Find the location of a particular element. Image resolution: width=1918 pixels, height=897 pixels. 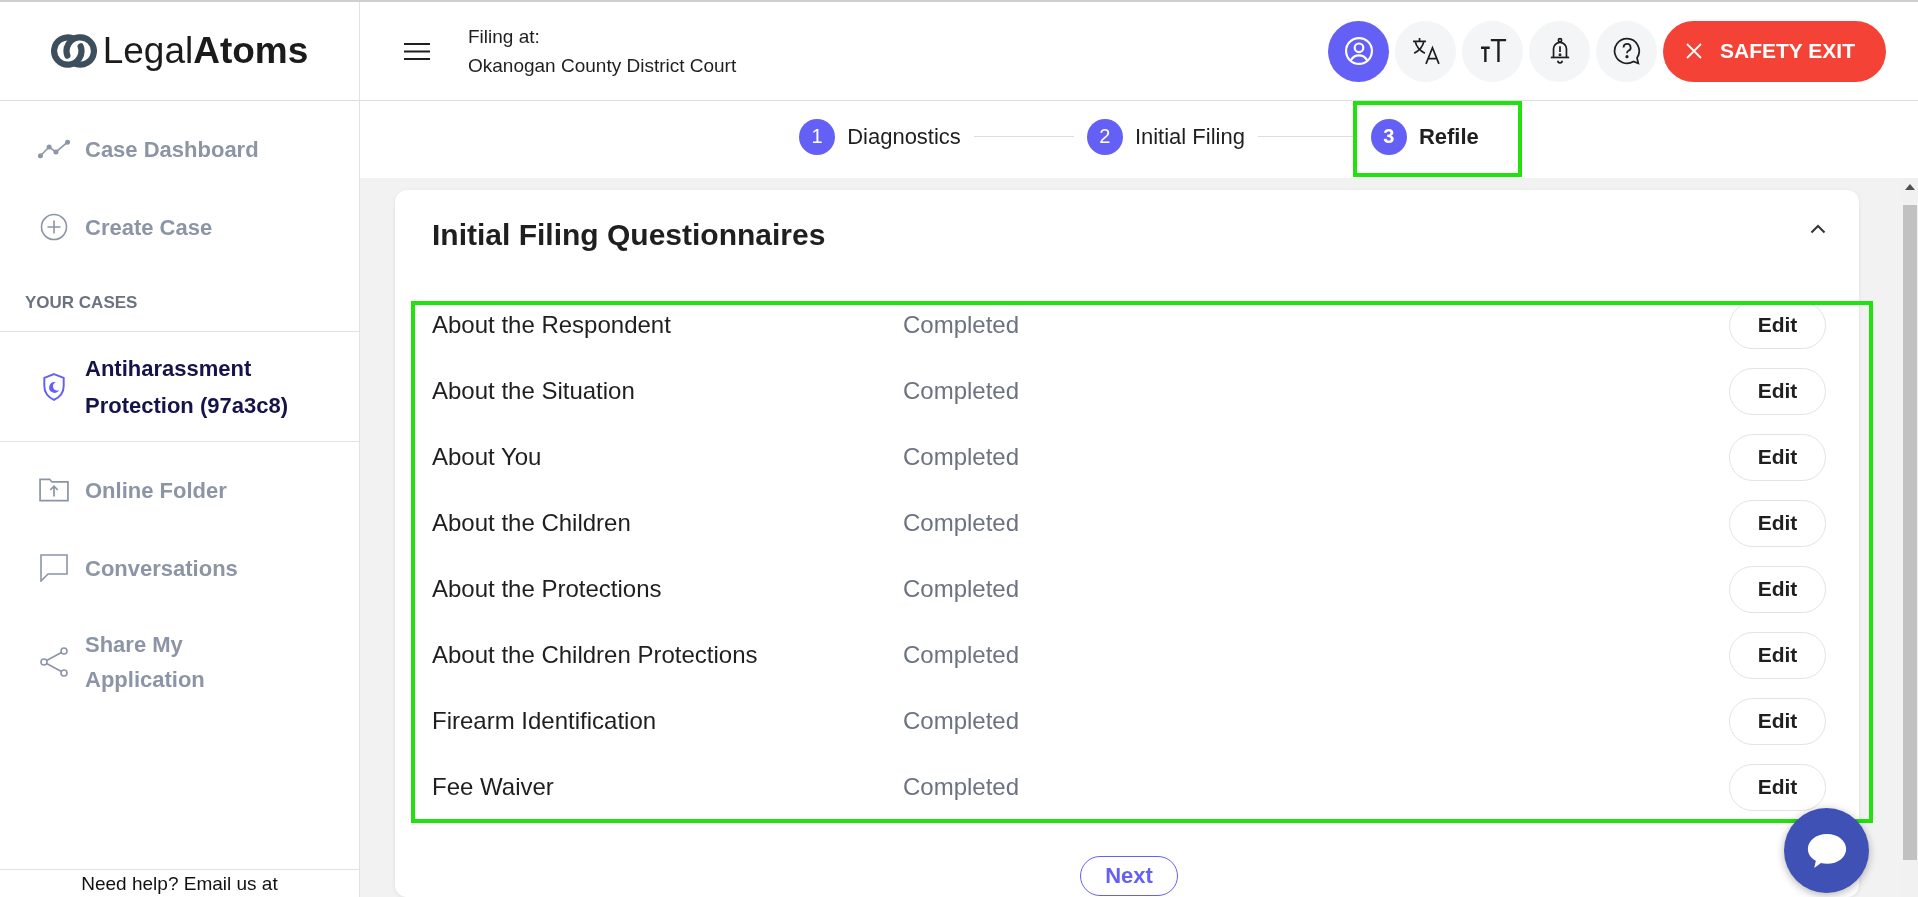

close-icon is located at coordinates (1694, 51).